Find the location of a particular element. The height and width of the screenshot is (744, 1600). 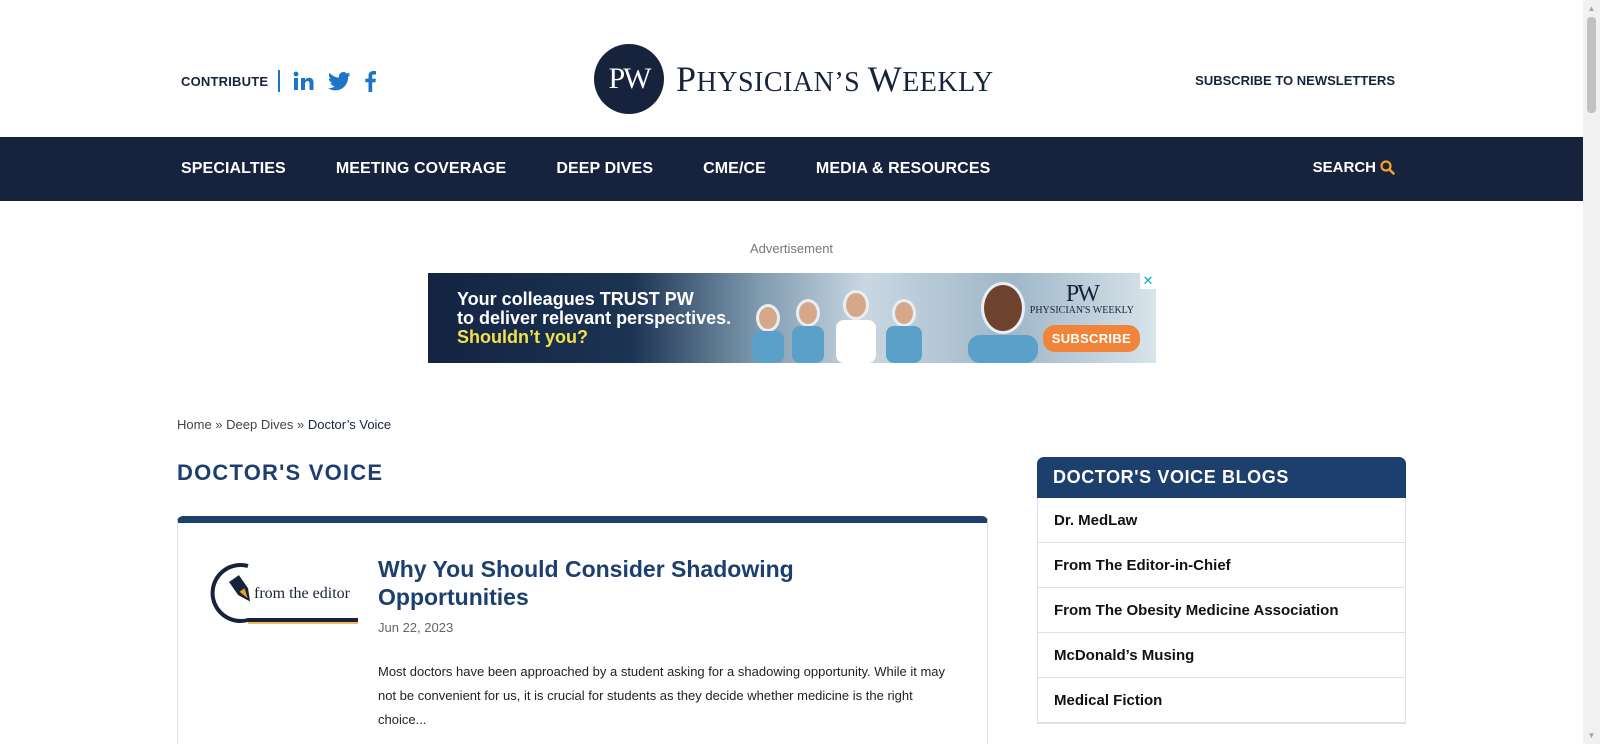

nav-item-specialties: SPECIALTIES is located at coordinates (233, 169).